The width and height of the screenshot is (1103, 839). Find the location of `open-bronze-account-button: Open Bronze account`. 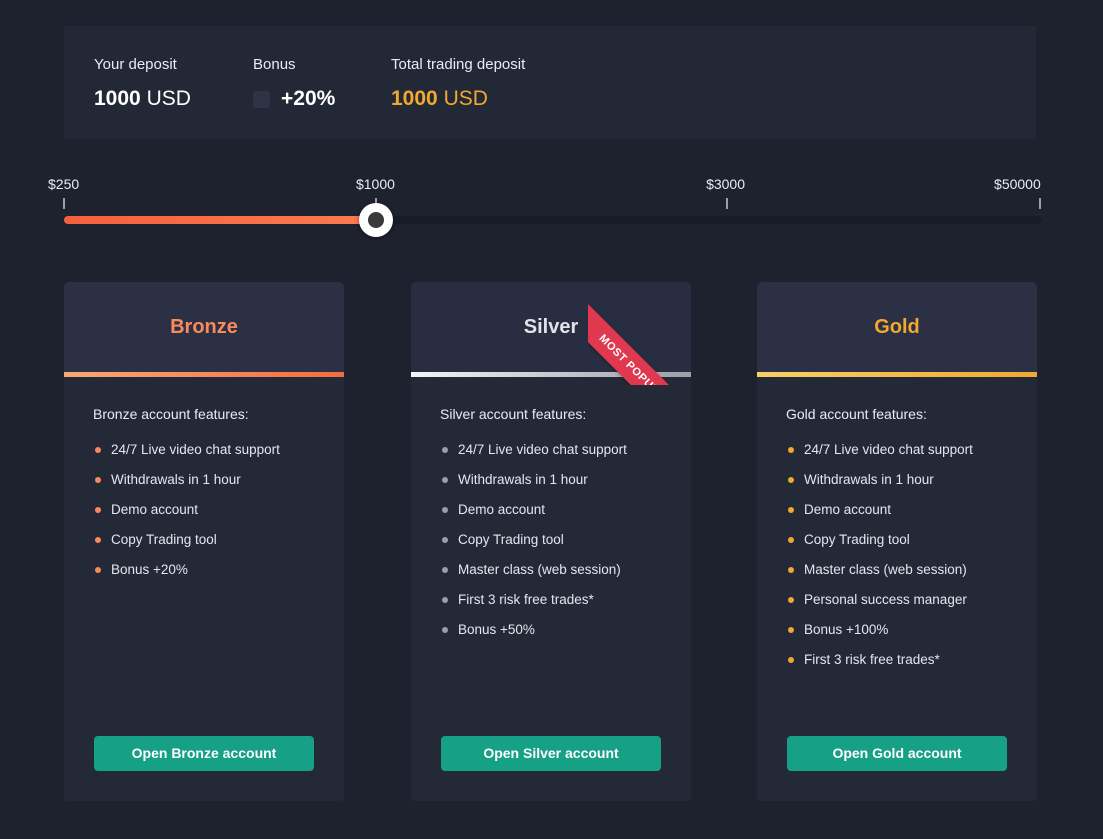

open-bronze-account-button: Open Bronze account is located at coordinates (204, 753).